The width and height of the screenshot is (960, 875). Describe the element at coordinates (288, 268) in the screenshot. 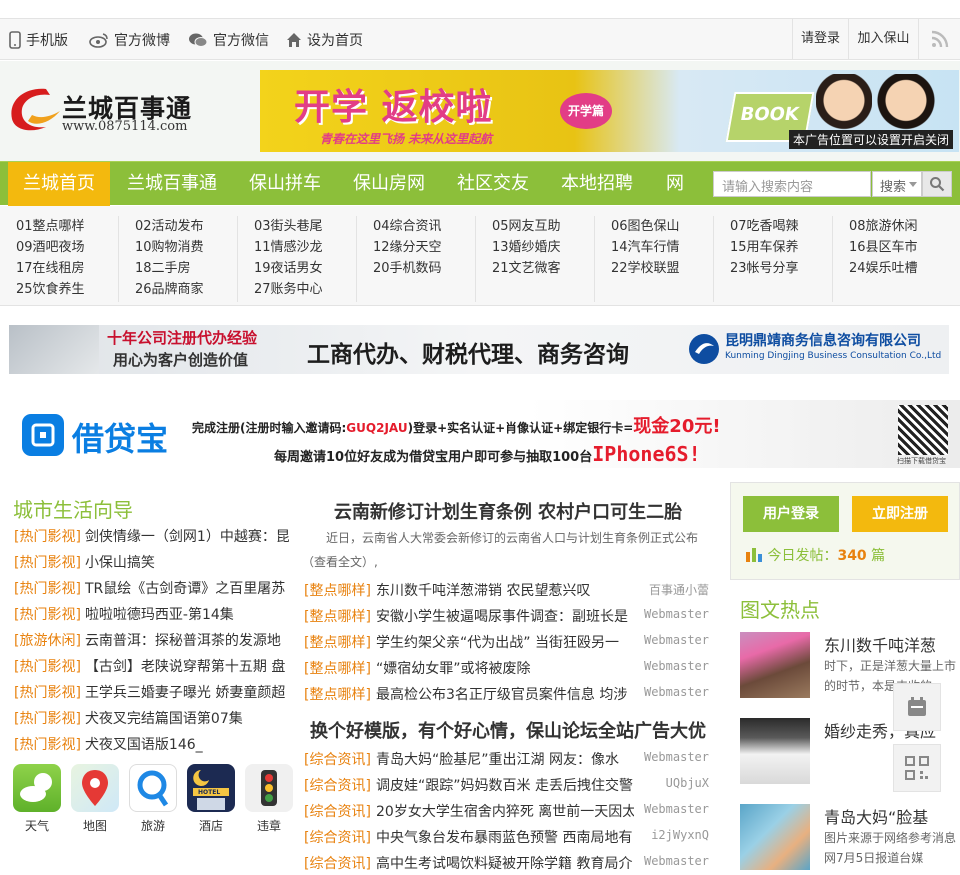

I see `category-link: 19夜话男女` at that location.